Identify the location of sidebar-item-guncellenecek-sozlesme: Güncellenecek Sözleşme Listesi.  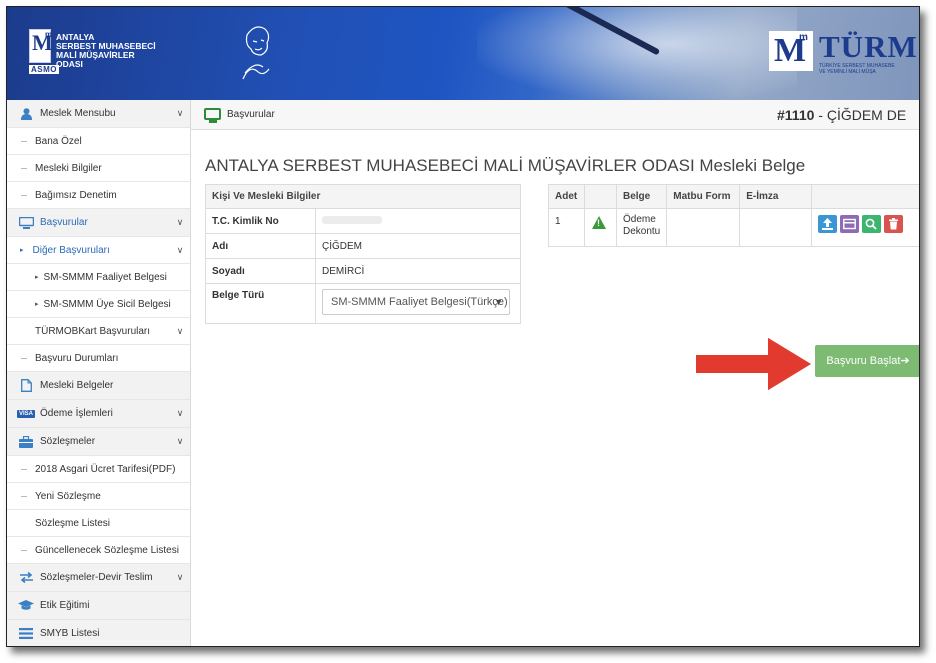
(98, 550).